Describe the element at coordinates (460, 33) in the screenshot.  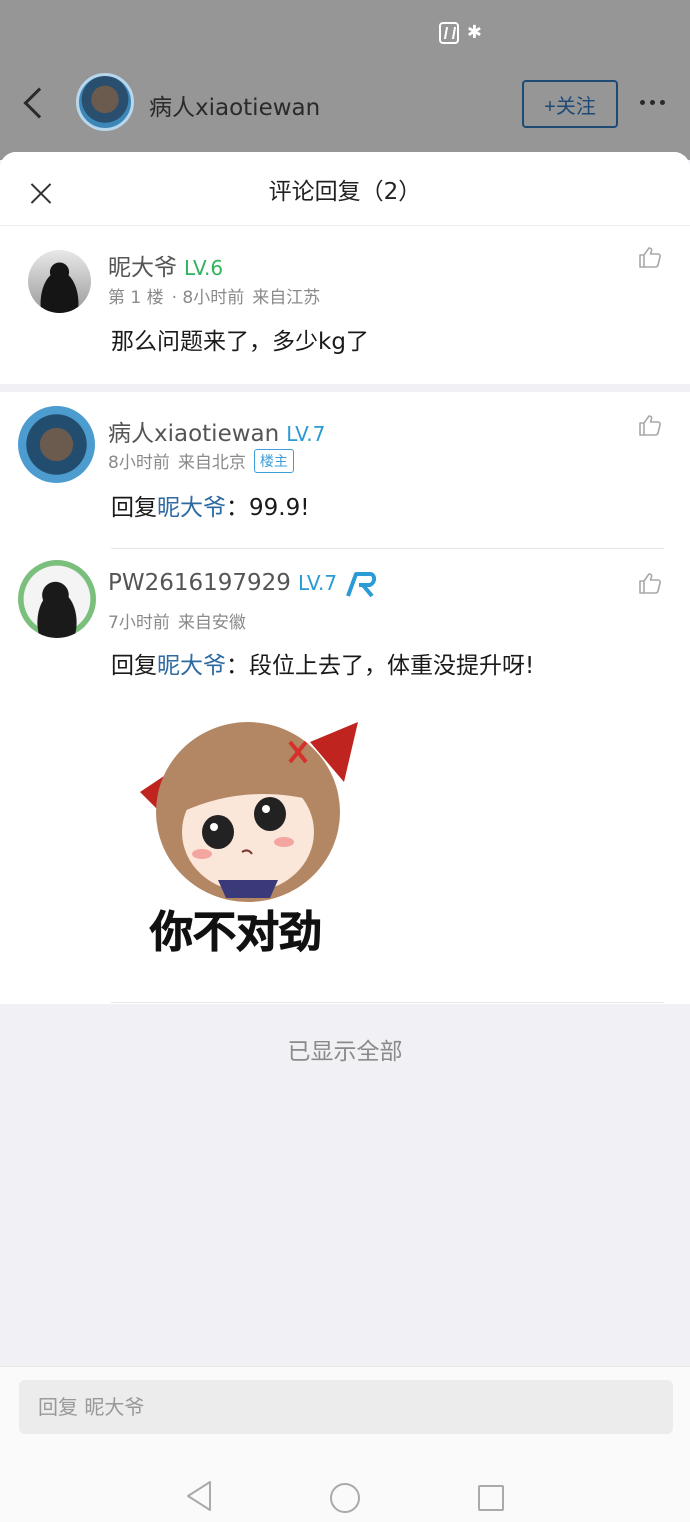
I see `status-icons: ✱` at that location.